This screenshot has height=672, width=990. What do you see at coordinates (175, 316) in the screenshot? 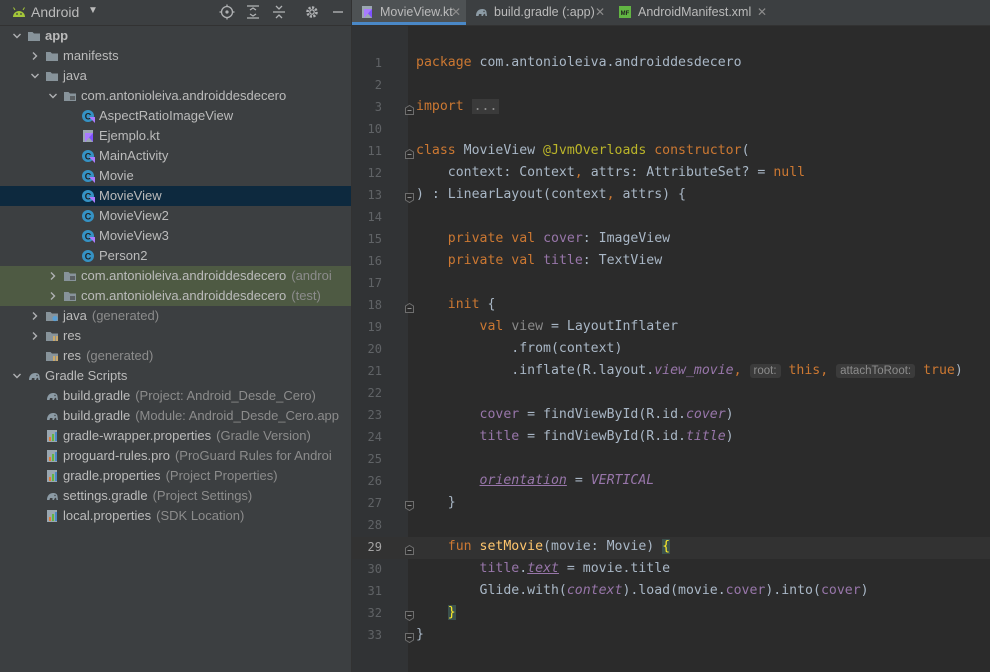
I see `tree-item: java (generated)` at bounding box center [175, 316].